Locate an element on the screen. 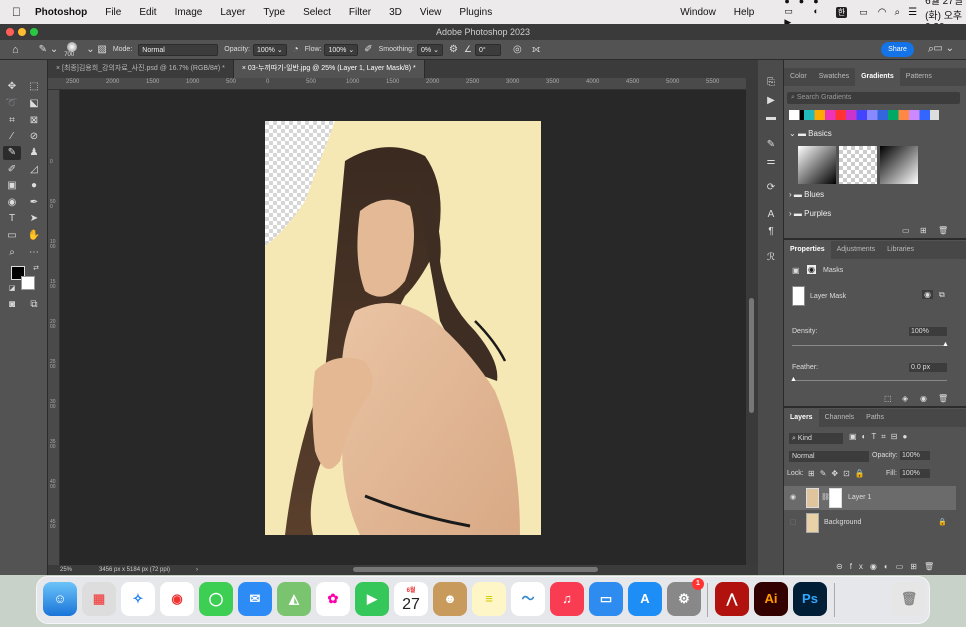 Image resolution: width=966 pixels, height=627 pixels. menu-app-name: Photoshop is located at coordinates (61, 12).